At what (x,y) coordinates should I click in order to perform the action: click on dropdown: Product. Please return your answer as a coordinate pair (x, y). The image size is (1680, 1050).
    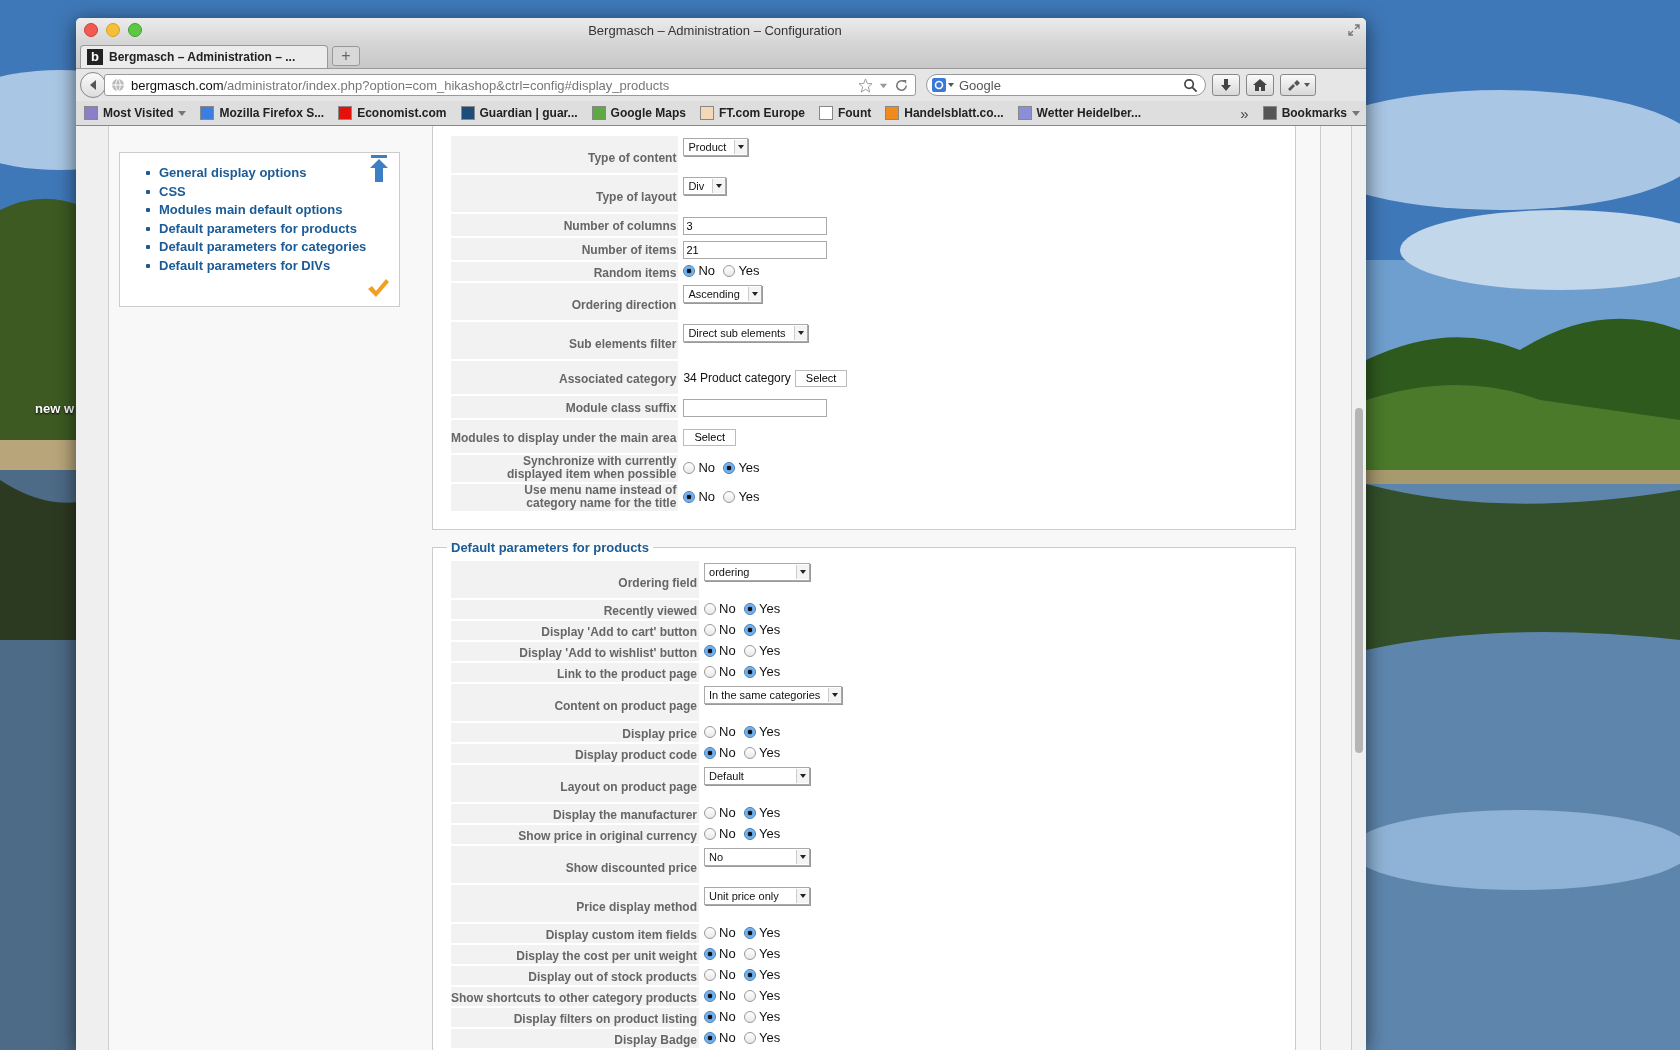
    Looking at the image, I should click on (716, 147).